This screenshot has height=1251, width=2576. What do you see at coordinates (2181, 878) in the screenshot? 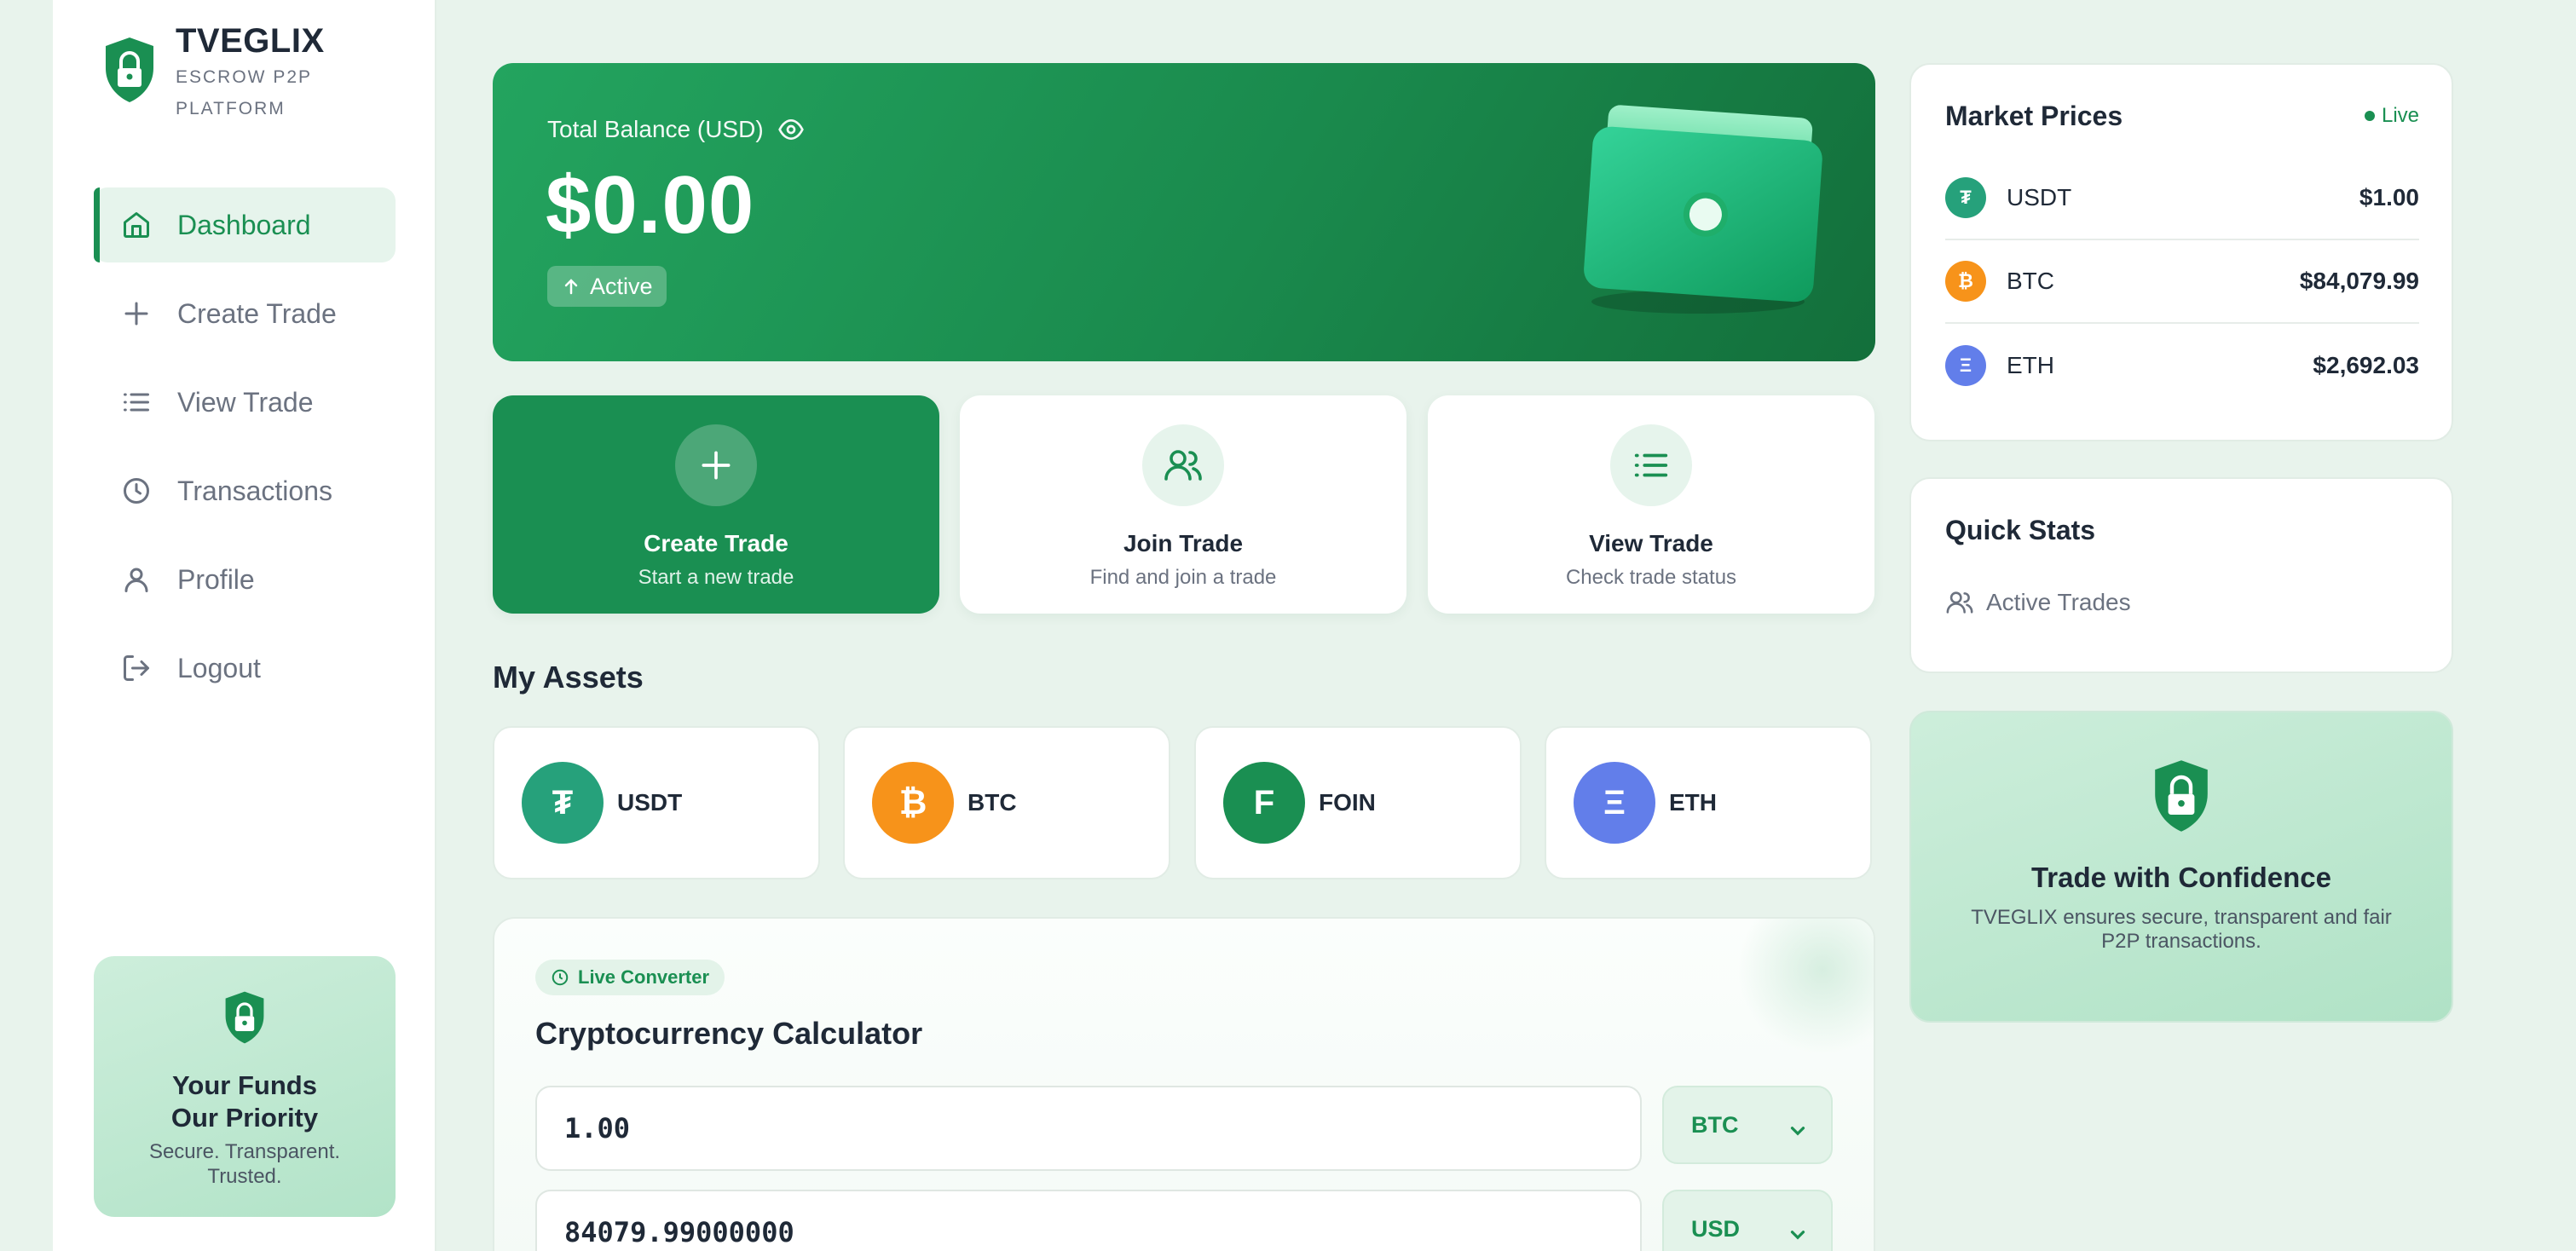
I see `confidence-title: Trade with Confidence` at bounding box center [2181, 878].